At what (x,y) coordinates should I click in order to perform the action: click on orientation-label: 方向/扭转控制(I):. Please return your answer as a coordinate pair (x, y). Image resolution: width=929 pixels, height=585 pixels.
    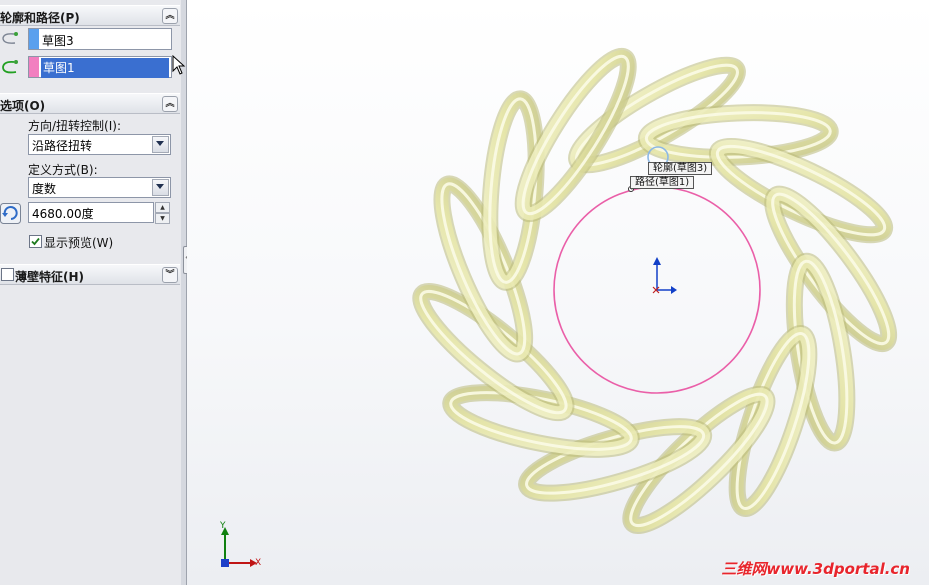
    Looking at the image, I should click on (74, 126).